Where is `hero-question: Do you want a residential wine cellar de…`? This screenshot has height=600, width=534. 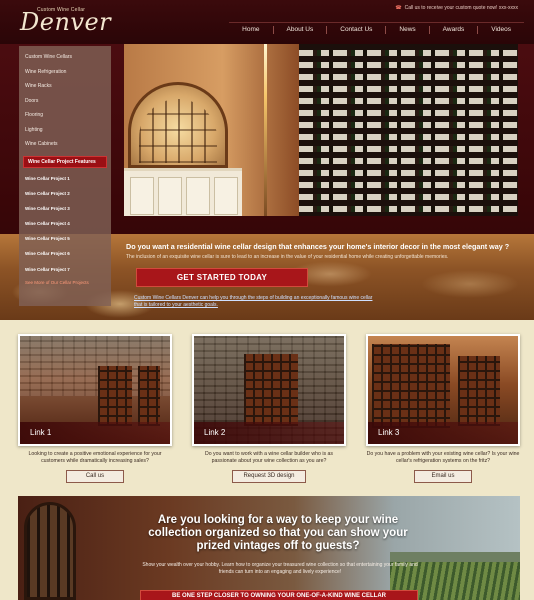 hero-question: Do you want a residential wine cellar de… is located at coordinates (318, 246).